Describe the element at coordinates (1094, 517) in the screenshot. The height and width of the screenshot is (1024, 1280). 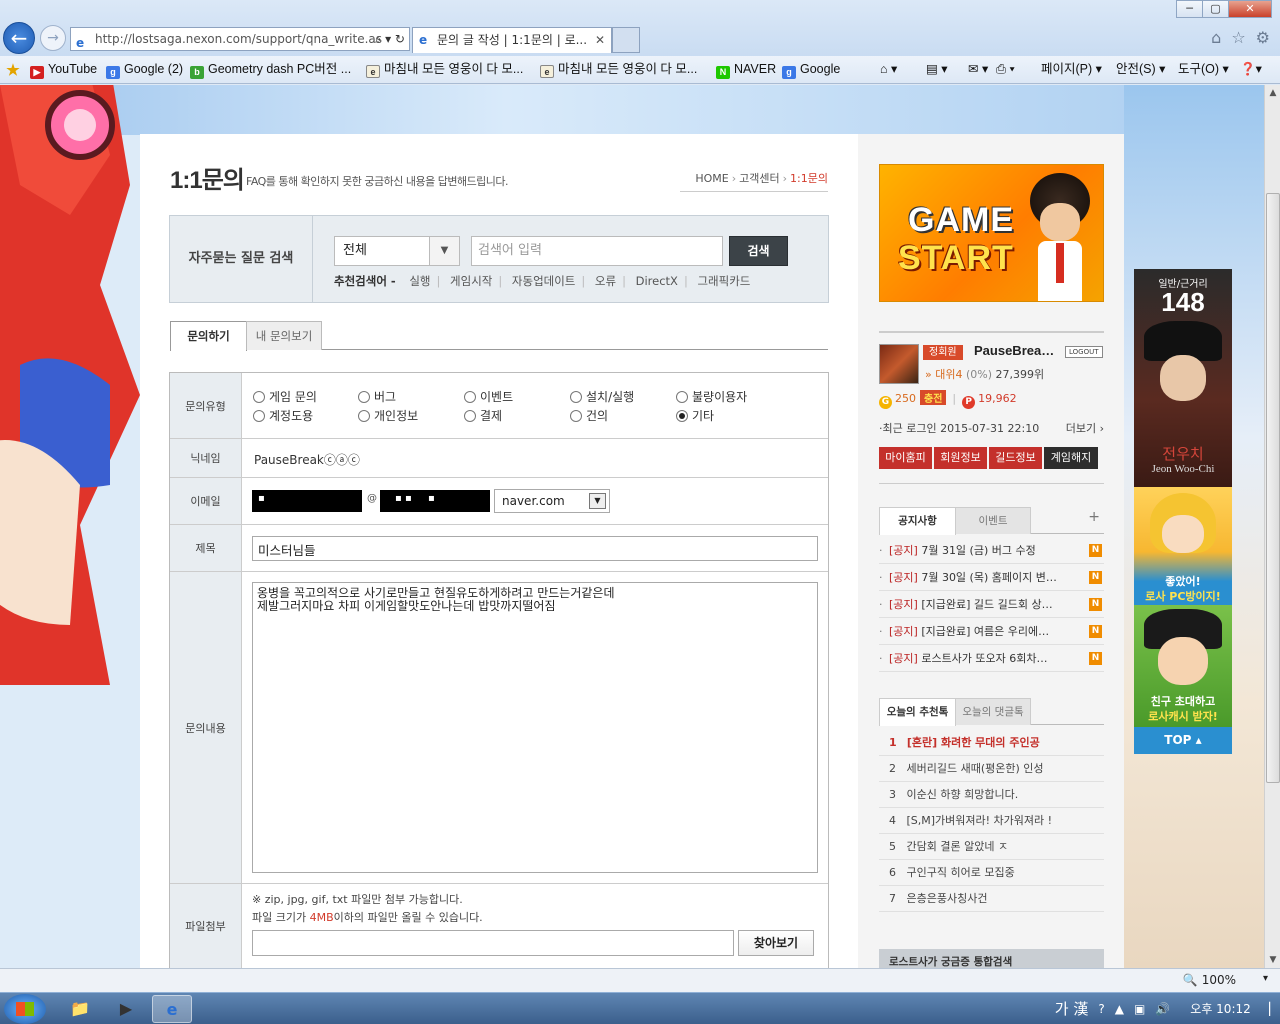
I see `plus-icon: +` at that location.